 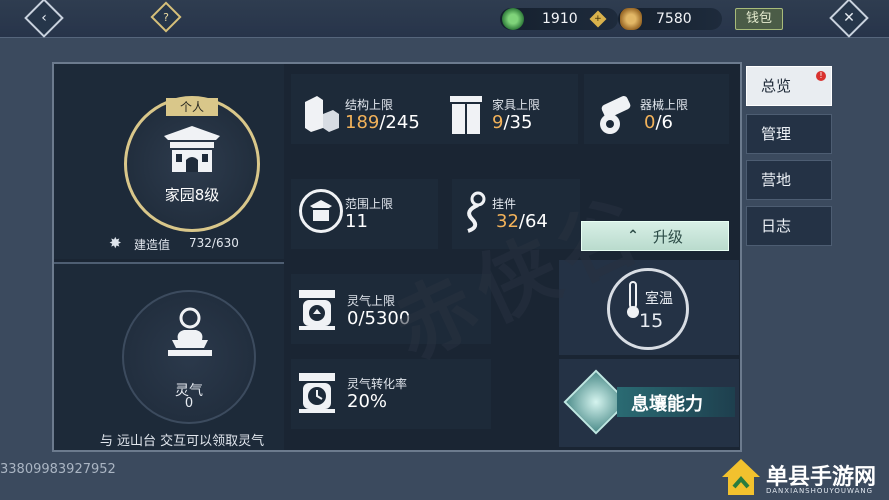 I want to click on close-button: ✕, so click(x=849, y=19).